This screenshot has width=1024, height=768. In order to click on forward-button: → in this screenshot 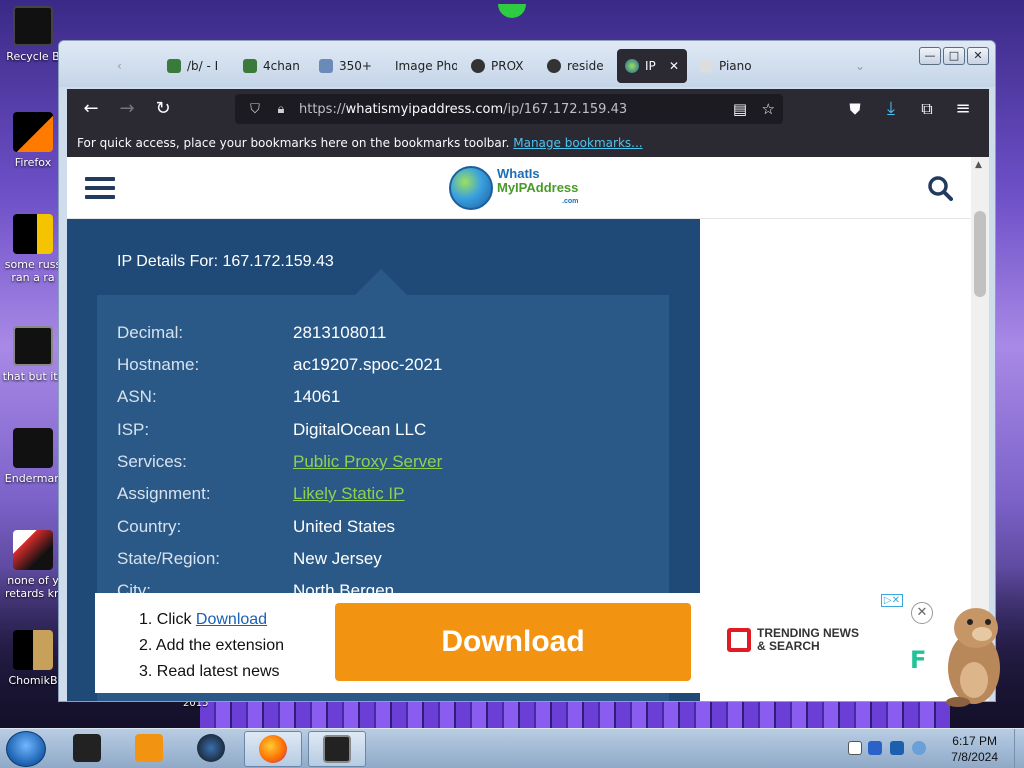, I will do `click(127, 109)`.